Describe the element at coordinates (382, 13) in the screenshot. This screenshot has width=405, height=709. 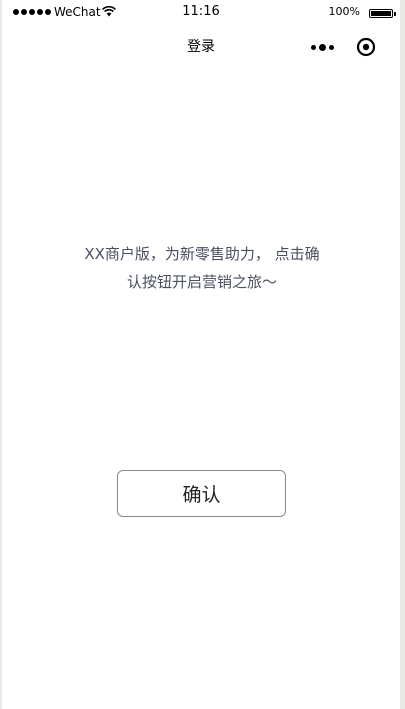
I see `battery-icon` at that location.